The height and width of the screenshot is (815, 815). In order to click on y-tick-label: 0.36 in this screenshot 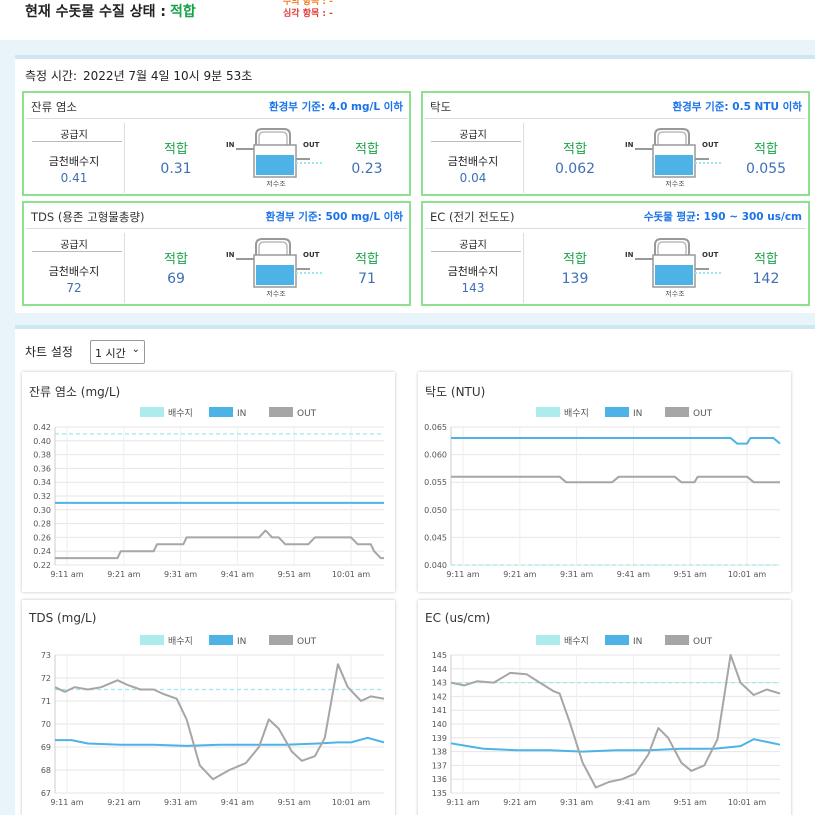, I will do `click(42, 468)`.